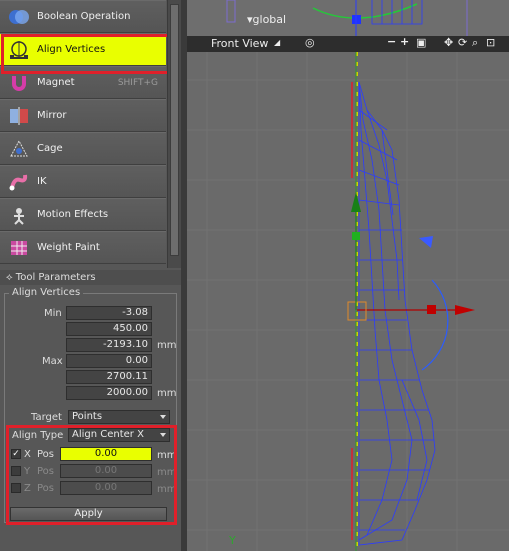 This screenshot has height=551, width=509. I want to click on zoom-out-icon: −, so click(391, 41).